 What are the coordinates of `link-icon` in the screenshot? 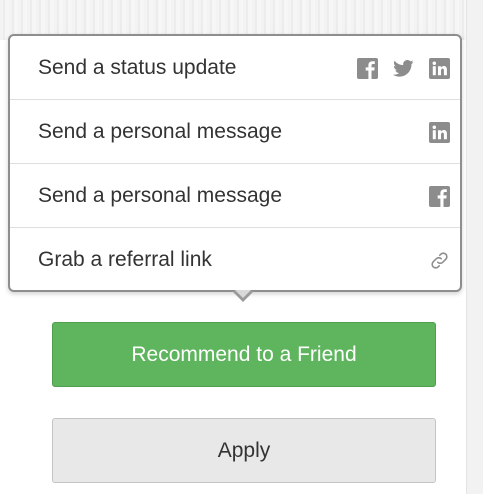 It's located at (439, 260).